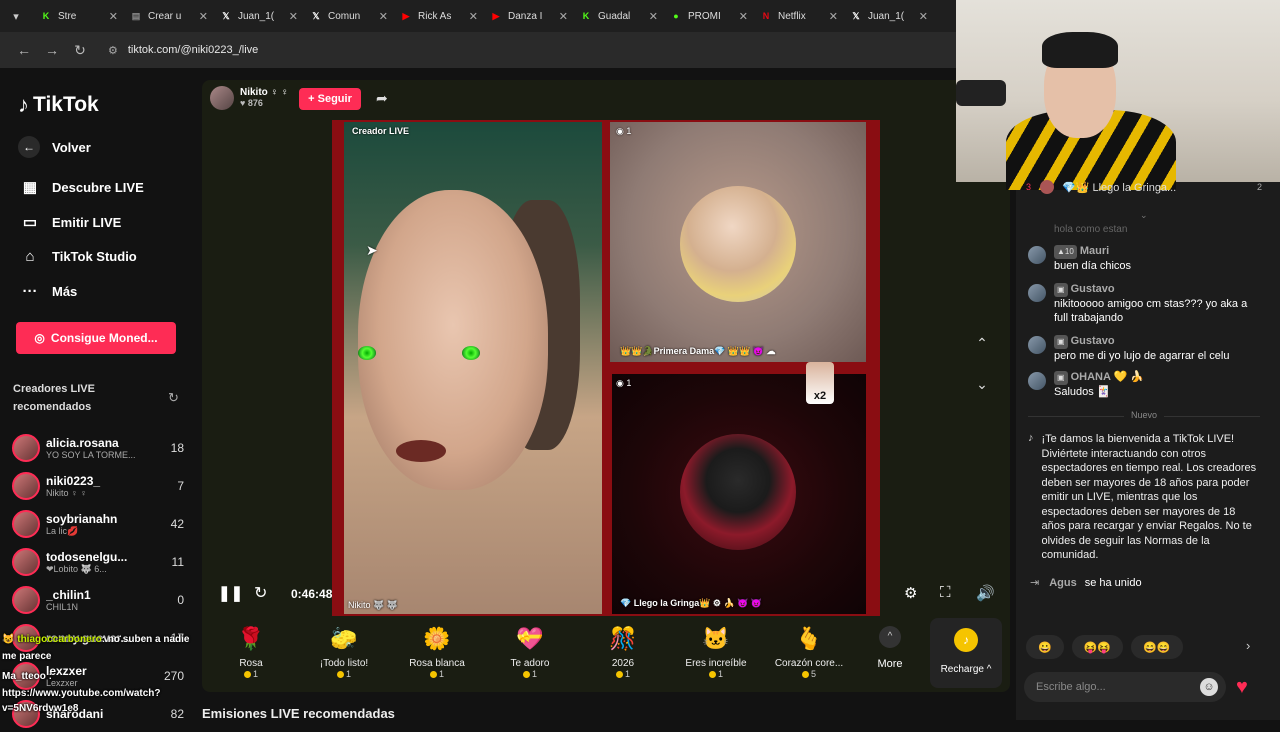  Describe the element at coordinates (1094, 251) in the screenshot. I see `chat-username: Mauri` at that location.